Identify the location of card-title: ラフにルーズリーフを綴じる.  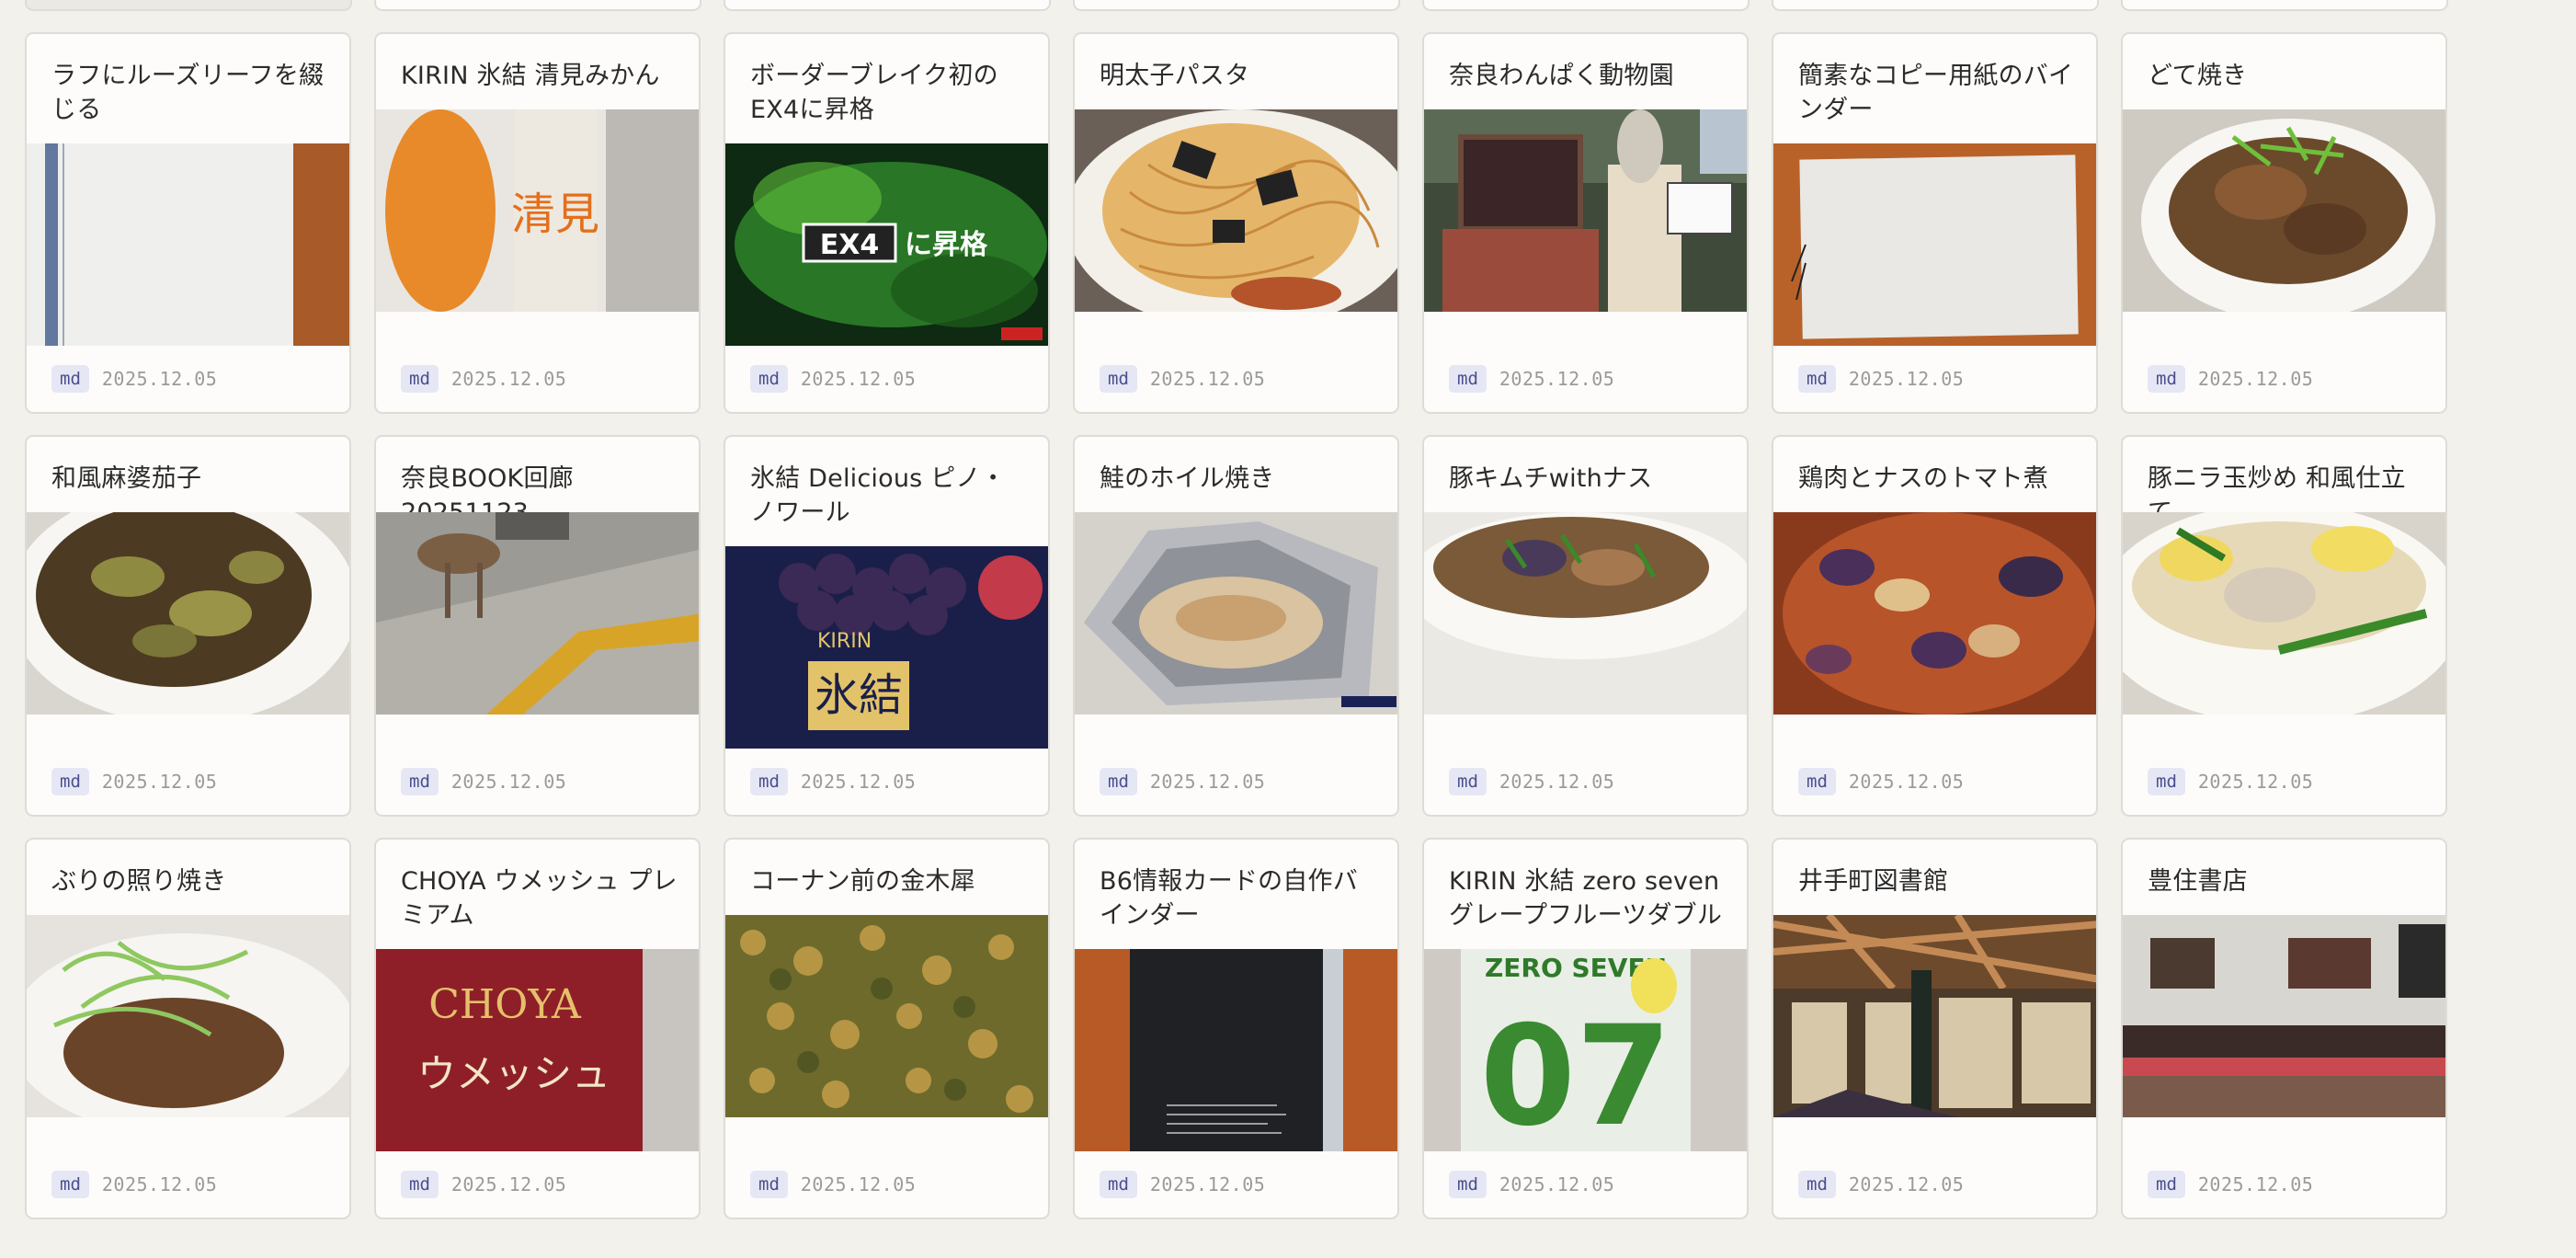
(188, 93).